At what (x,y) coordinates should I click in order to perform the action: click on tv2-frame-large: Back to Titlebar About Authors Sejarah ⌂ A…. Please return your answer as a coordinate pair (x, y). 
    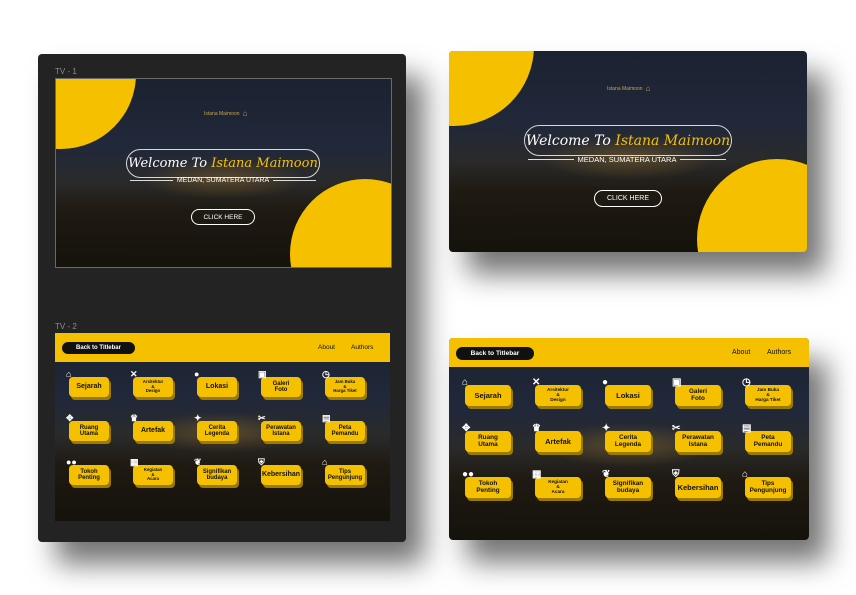
    Looking at the image, I should click on (629, 439).